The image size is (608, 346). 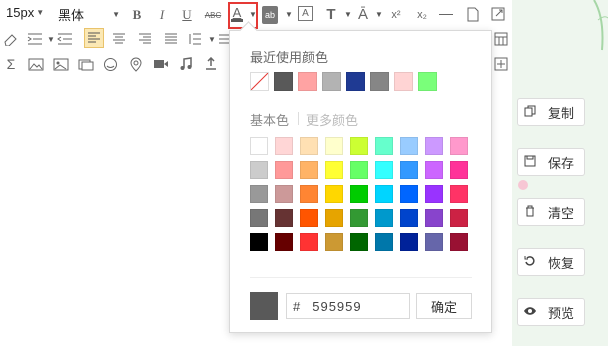 I want to click on border-text-button: A, so click(x=305, y=13).